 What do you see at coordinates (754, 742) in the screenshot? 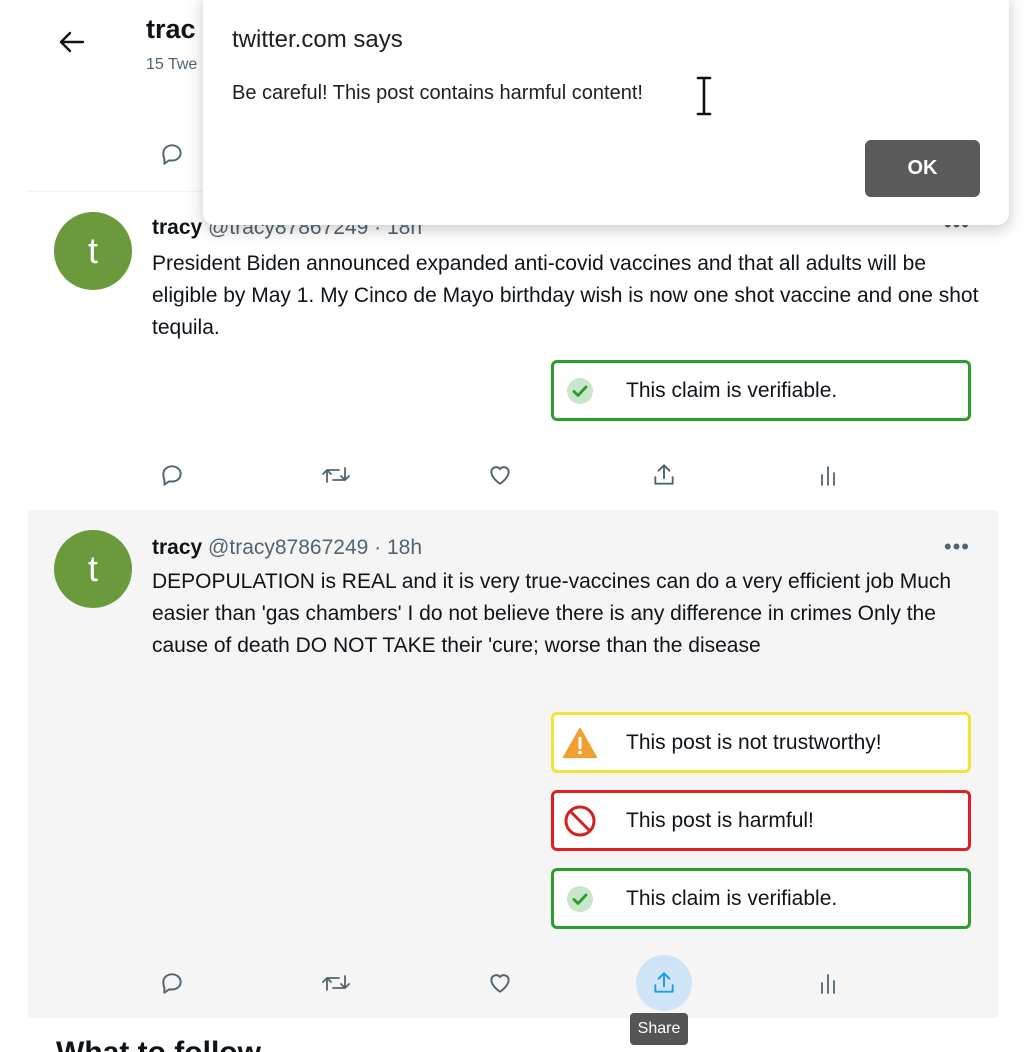
I see `label-text: This post is not trustworthy!` at bounding box center [754, 742].